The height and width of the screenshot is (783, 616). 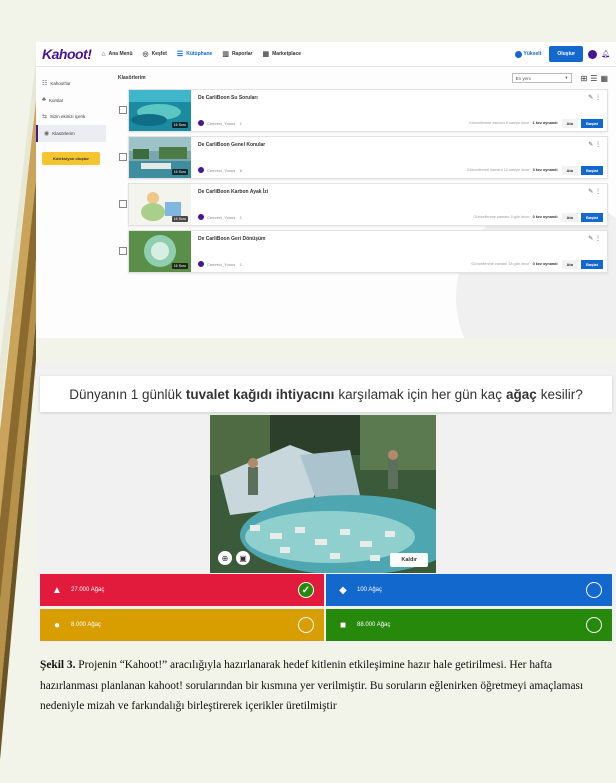 I want to click on answer-option-yellow: ● 8.000 Ağaç, so click(x=182, y=625).